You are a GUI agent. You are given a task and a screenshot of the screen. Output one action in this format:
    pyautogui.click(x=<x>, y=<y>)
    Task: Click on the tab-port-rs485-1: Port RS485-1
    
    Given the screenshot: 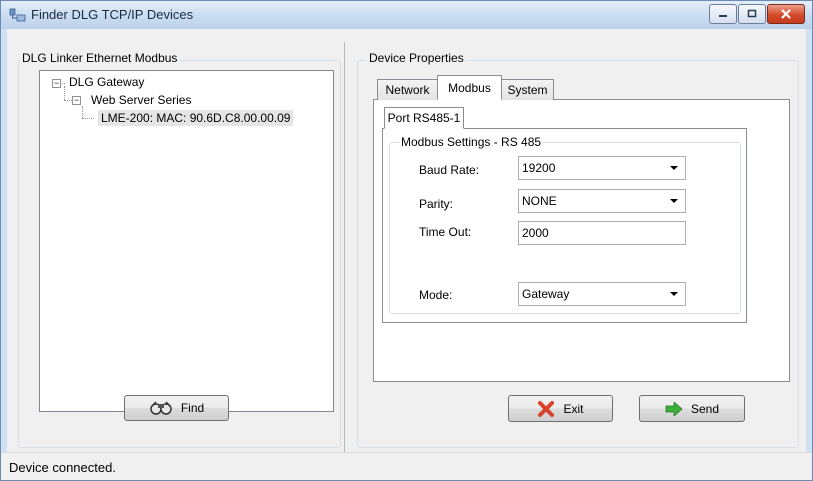 What is the action you would take?
    pyautogui.click(x=424, y=118)
    